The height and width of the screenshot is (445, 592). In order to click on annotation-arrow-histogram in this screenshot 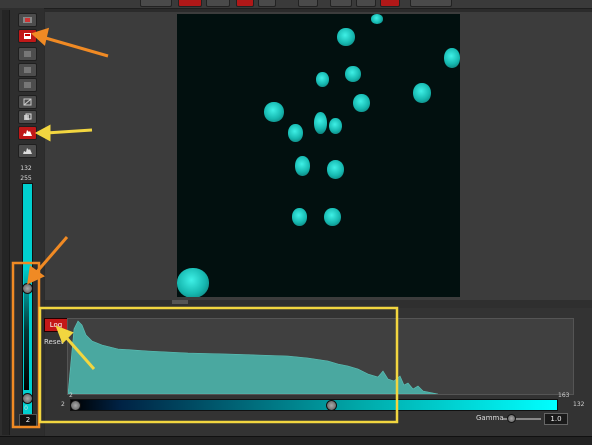, I will do `click(63, 133)`.